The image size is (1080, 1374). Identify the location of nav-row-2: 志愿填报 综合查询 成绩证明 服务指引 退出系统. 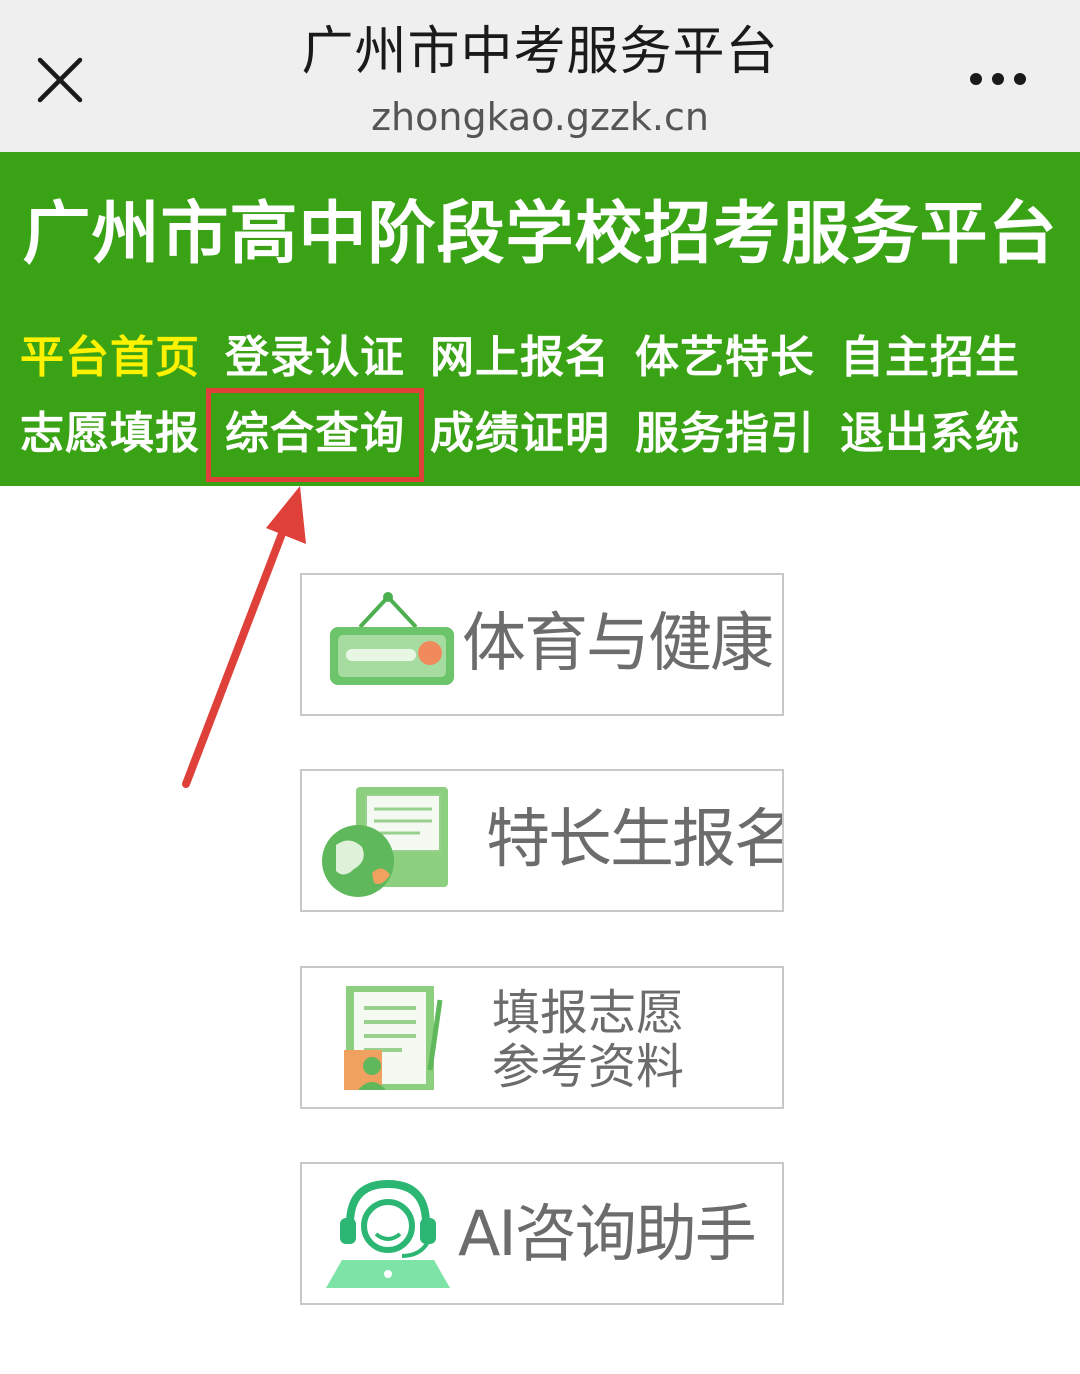
(545, 434).